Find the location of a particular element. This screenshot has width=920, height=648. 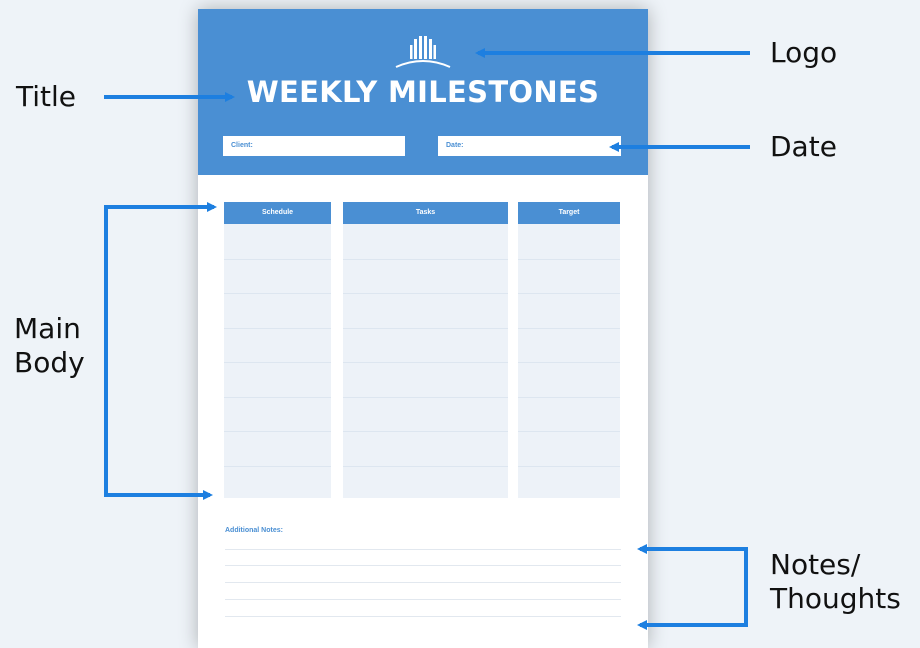

target-column: Target is located at coordinates (569, 350).